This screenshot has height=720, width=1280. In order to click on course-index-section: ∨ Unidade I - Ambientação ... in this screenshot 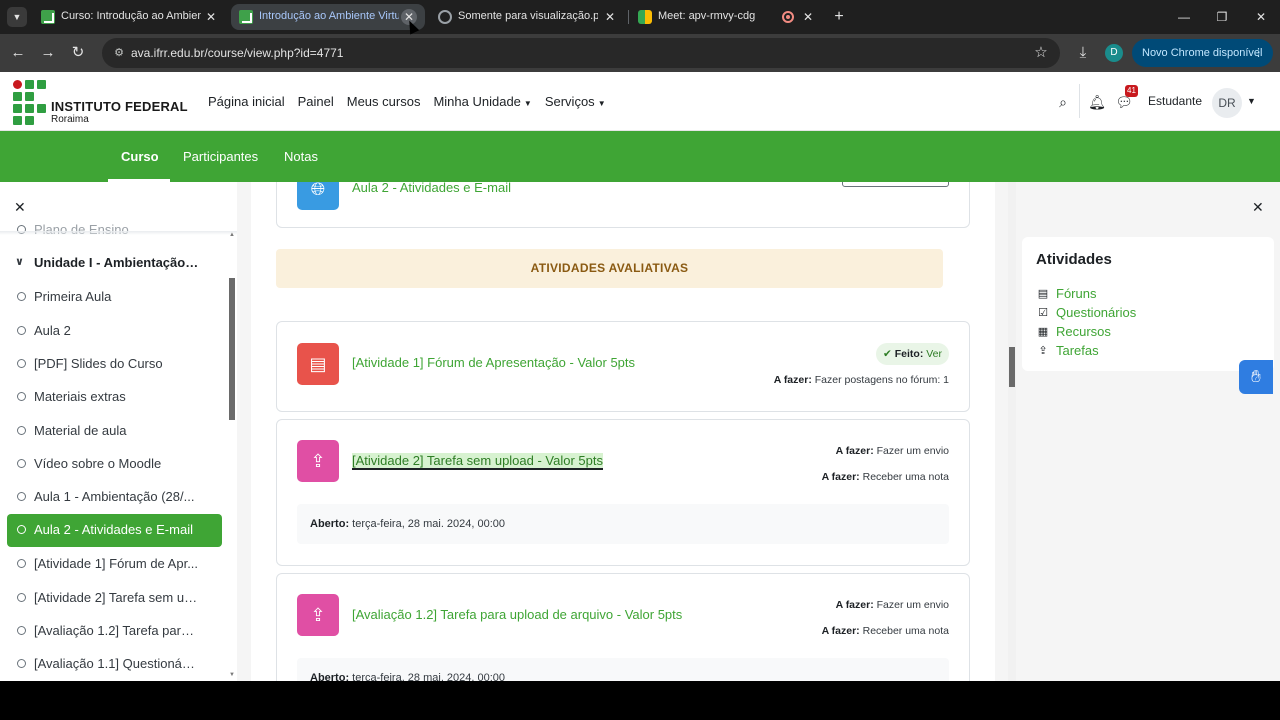, I will do `click(111, 263)`.